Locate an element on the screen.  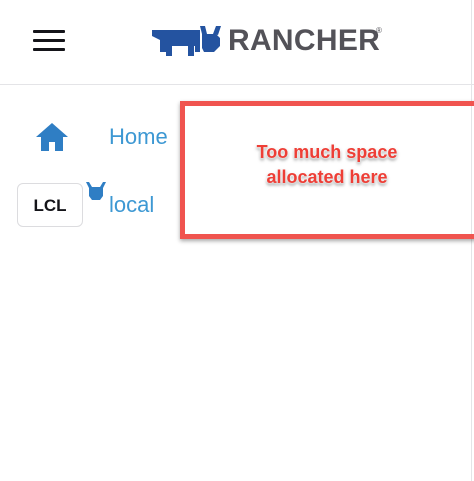
sidebar-edge-divider is located at coordinates (471, 240).